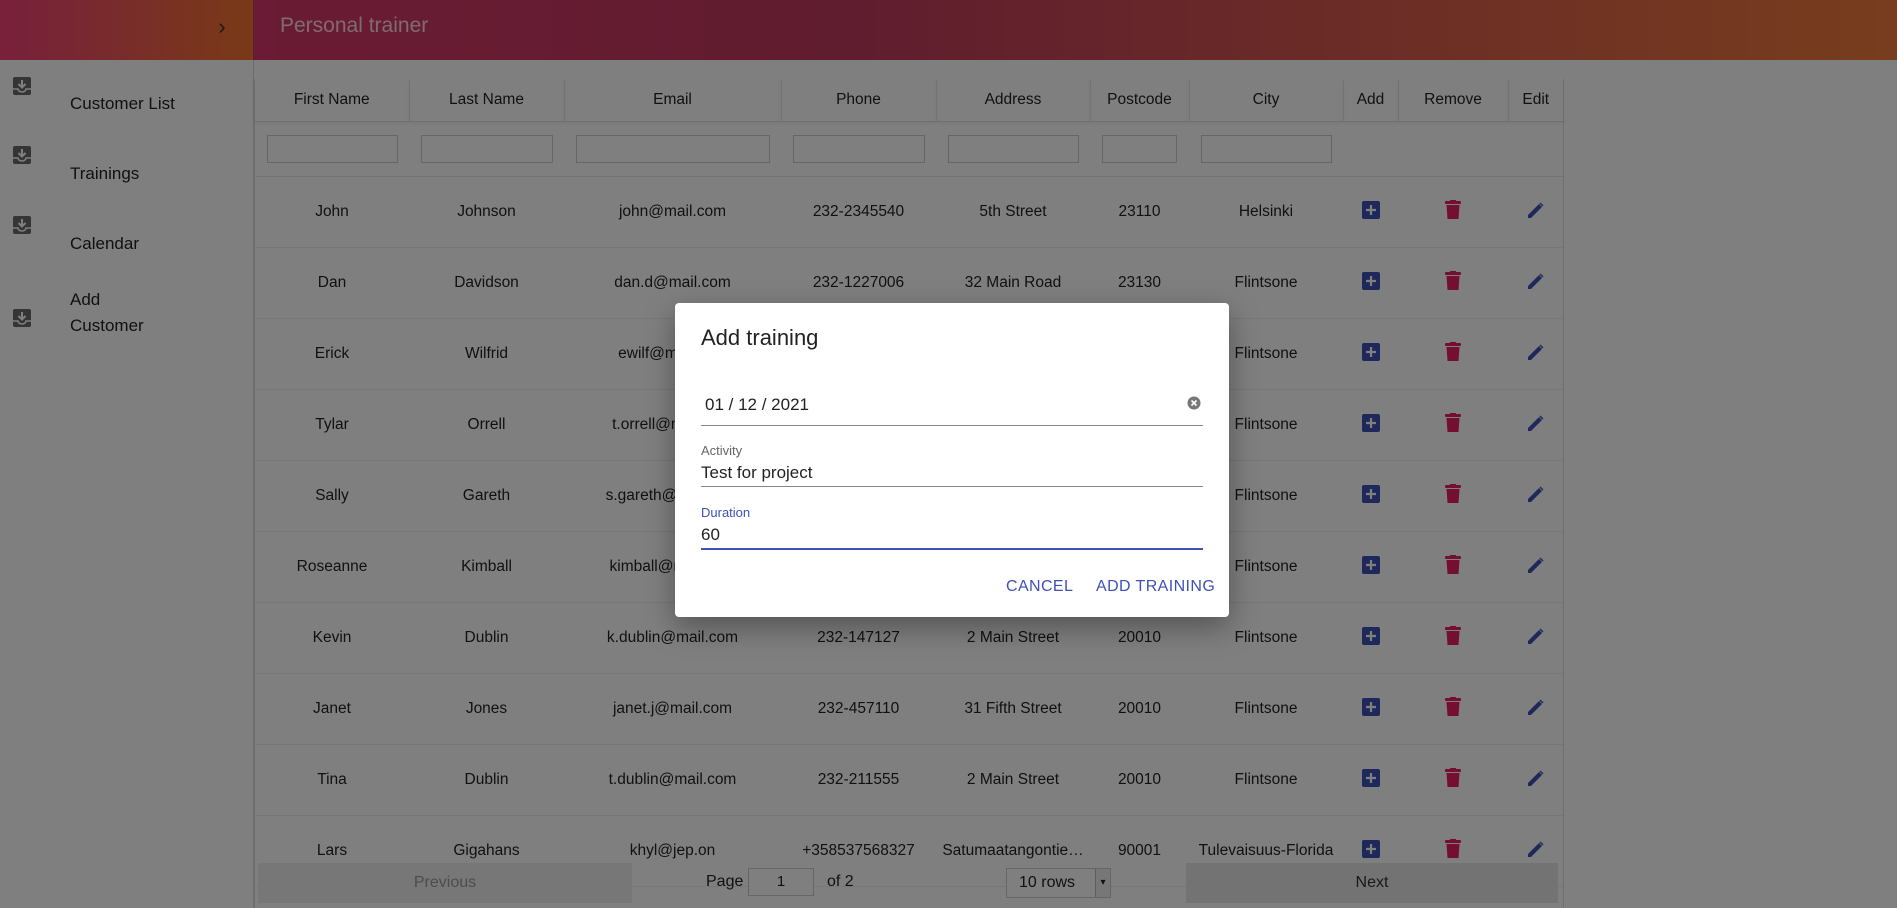 This screenshot has width=1897, height=908. What do you see at coordinates (722, 450) in the screenshot?
I see `activity-label: Activity` at bounding box center [722, 450].